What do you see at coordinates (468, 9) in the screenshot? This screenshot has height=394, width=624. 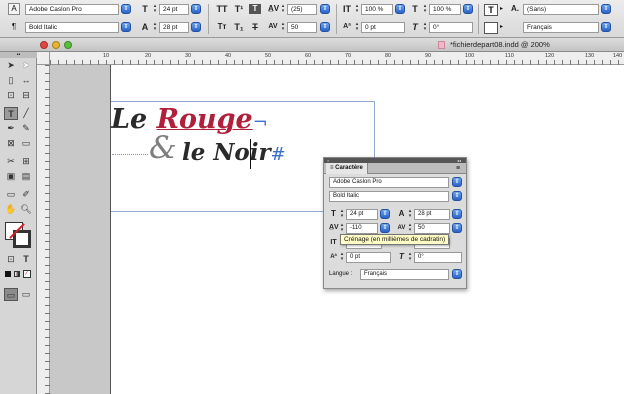 I see `horizontal-scale-dropdown-icon: ⇕` at bounding box center [468, 9].